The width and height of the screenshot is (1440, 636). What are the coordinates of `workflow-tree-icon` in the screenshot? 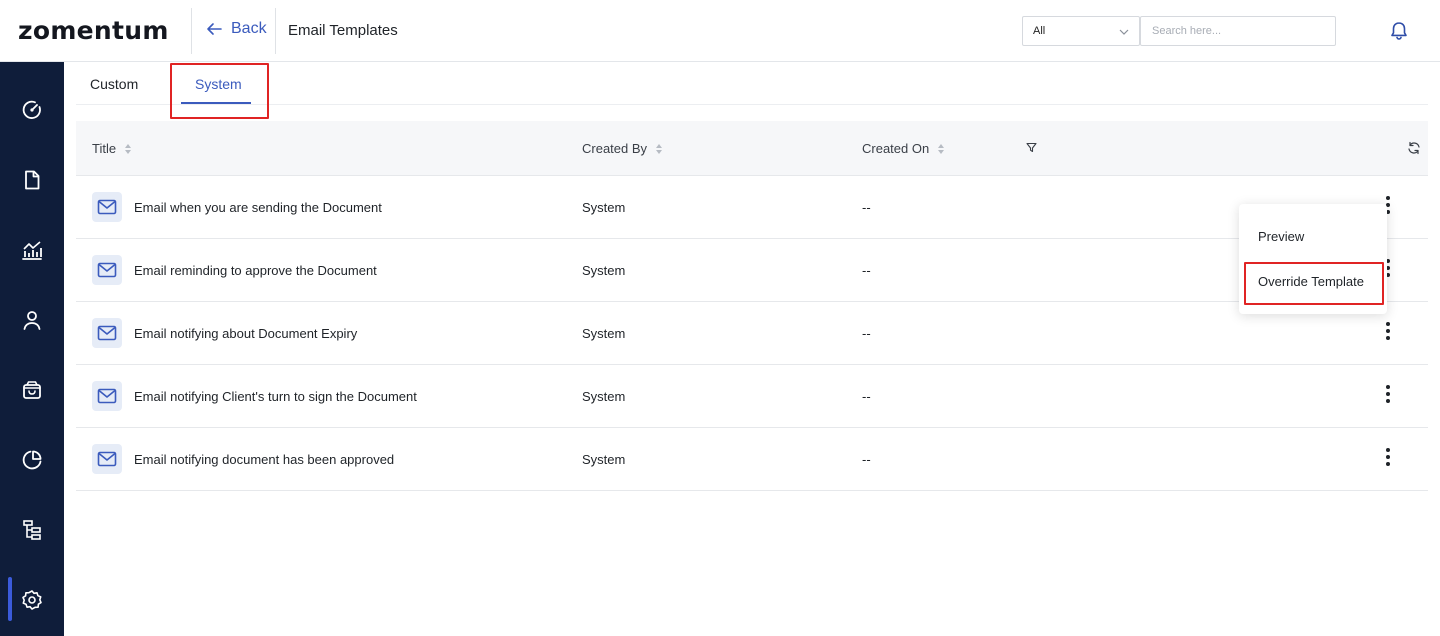 It's located at (32, 530).